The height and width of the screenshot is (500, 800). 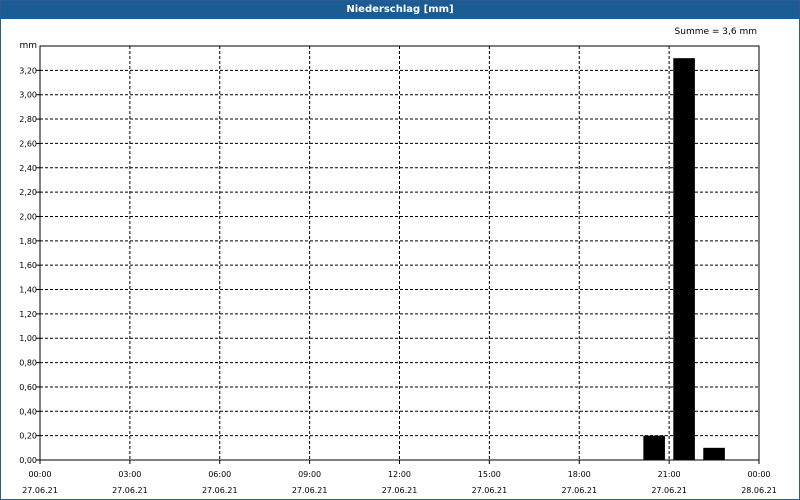 I want to click on y-tick-label: 0,80, so click(x=28, y=363).